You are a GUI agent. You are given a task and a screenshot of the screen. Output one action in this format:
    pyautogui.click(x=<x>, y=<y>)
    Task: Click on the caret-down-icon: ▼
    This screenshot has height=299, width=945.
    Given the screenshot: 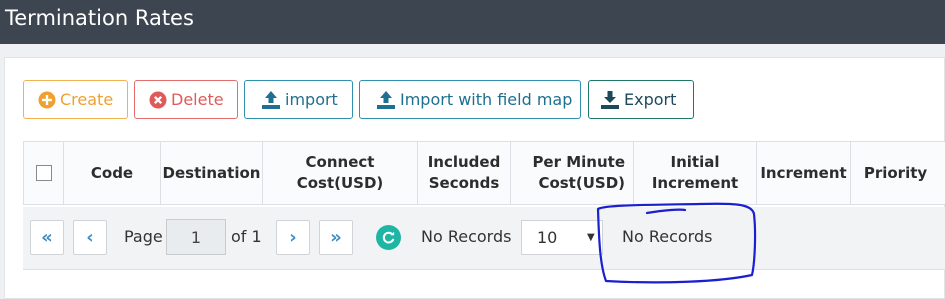 What is the action you would take?
    pyautogui.click(x=591, y=237)
    